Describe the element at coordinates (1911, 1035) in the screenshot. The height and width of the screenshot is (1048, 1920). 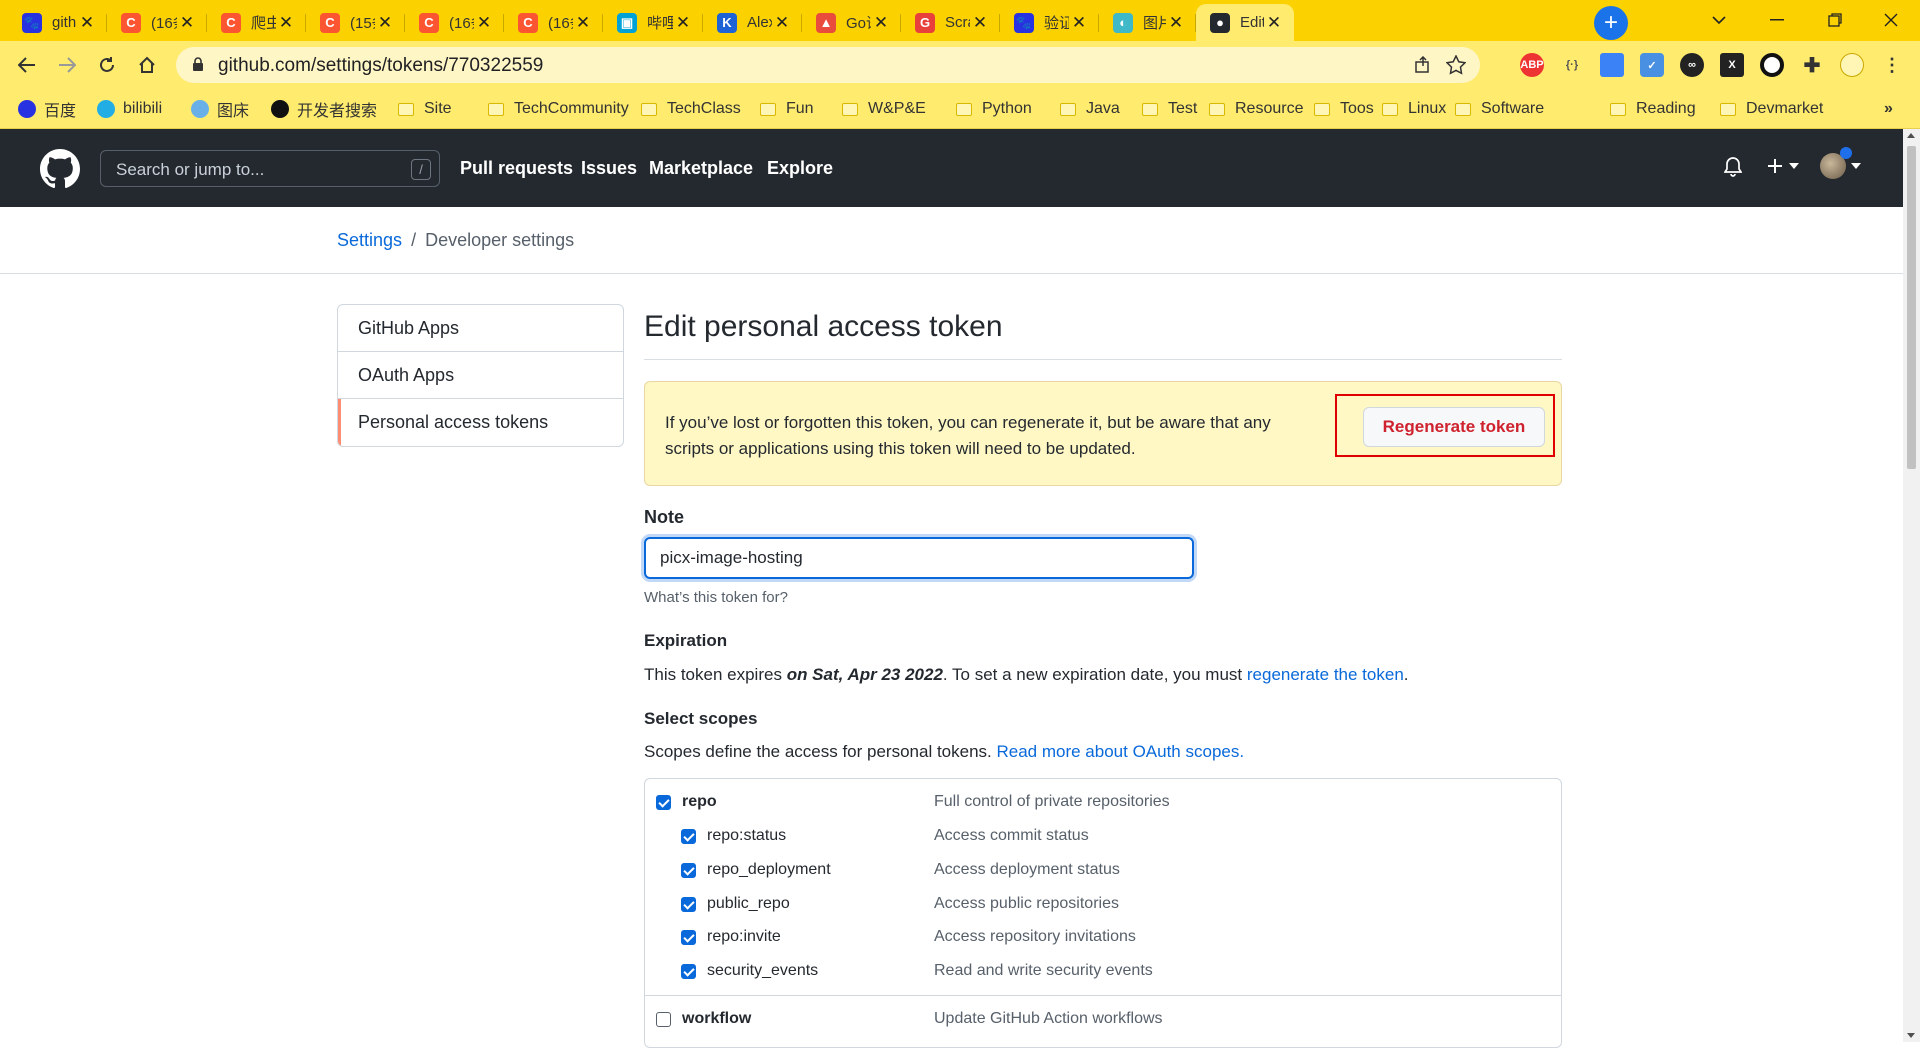
I see `scroll-down-icon` at that location.